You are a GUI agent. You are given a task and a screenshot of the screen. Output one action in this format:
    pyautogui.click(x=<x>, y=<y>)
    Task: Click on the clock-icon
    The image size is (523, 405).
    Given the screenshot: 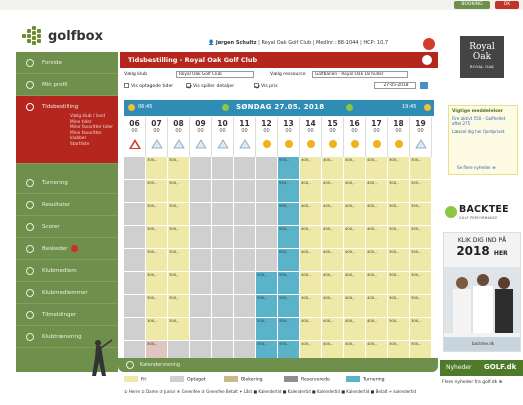 What is the action you would take?
    pyautogui.click(x=427, y=60)
    